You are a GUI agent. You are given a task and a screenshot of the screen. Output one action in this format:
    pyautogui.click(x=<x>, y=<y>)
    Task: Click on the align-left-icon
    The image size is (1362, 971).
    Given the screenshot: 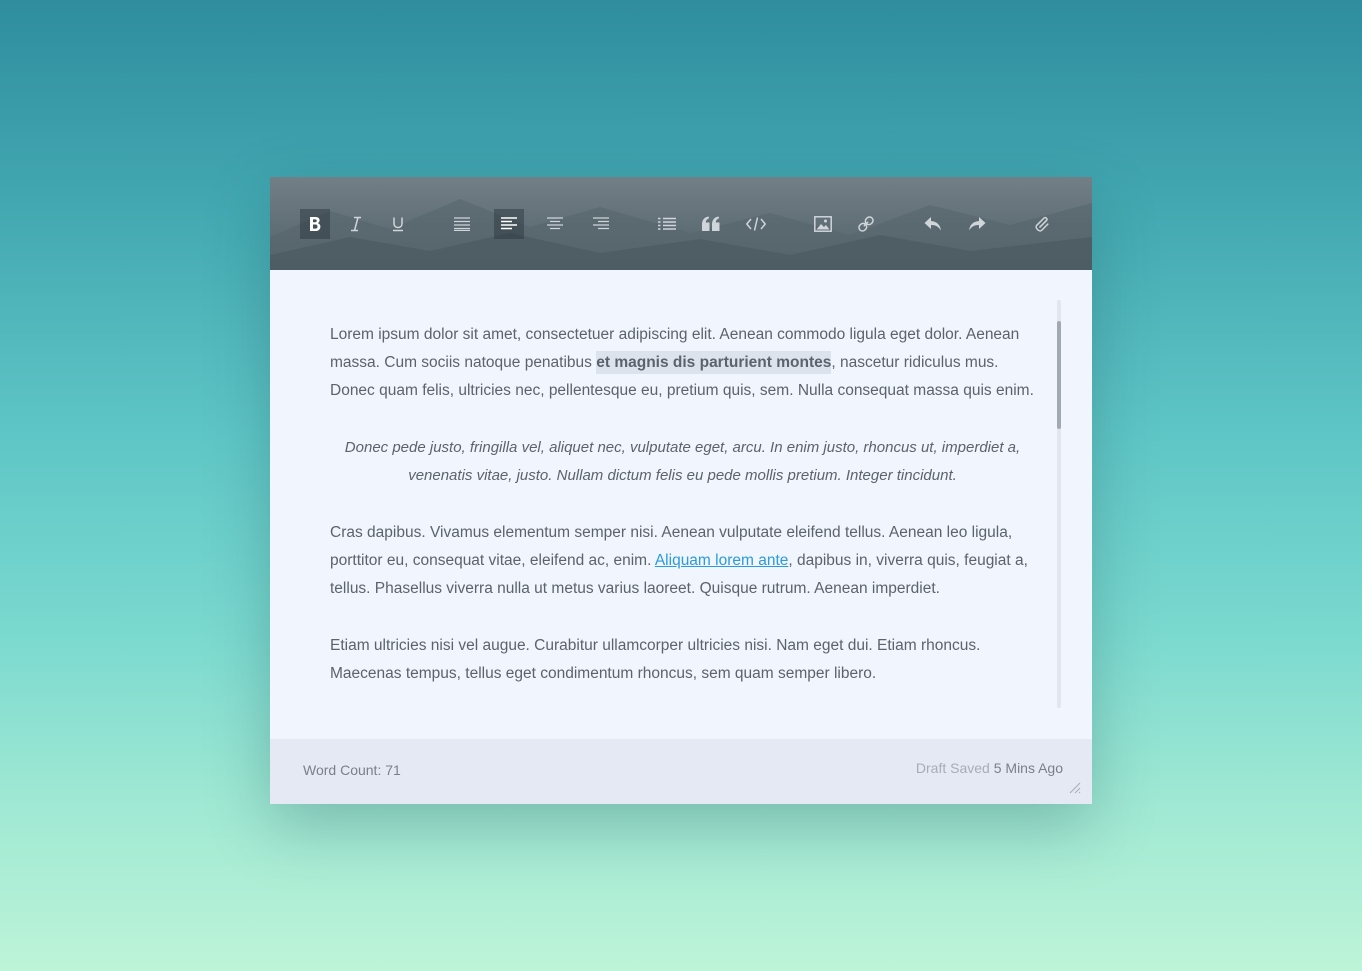 What is the action you would take?
    pyautogui.click(x=509, y=223)
    